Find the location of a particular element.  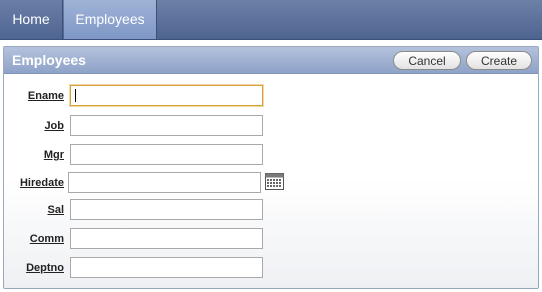

label-job: Job is located at coordinates (54, 126).